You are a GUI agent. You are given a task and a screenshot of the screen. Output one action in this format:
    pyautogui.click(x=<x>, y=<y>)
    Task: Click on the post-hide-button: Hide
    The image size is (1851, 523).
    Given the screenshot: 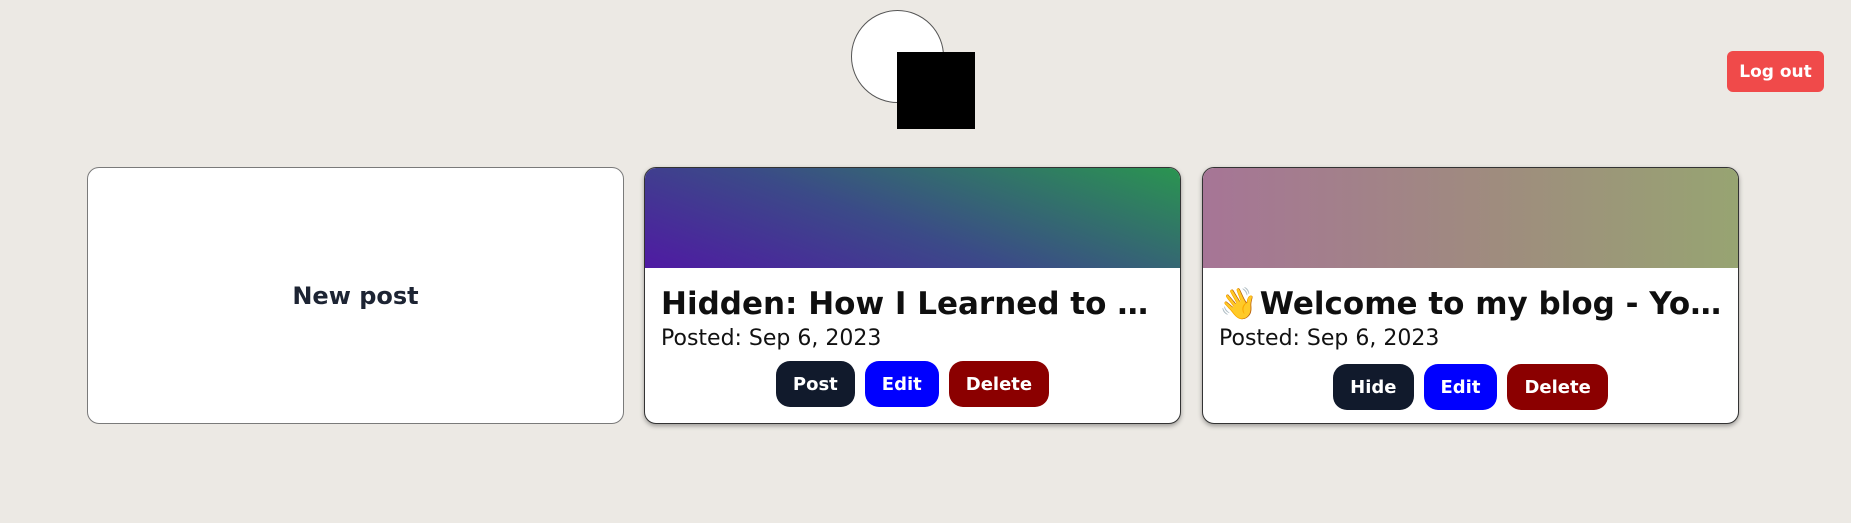 What is the action you would take?
    pyautogui.click(x=1373, y=387)
    